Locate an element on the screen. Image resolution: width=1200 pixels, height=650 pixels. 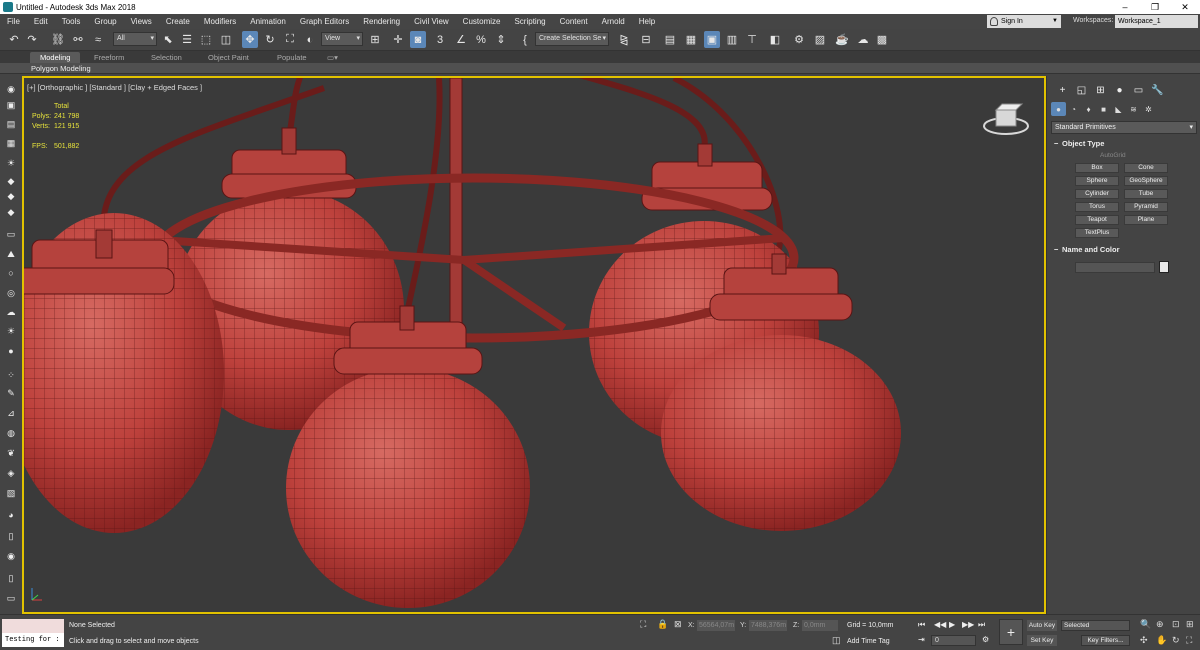
key-selection-dropdown: Selected is located at coordinates (1095, 625).